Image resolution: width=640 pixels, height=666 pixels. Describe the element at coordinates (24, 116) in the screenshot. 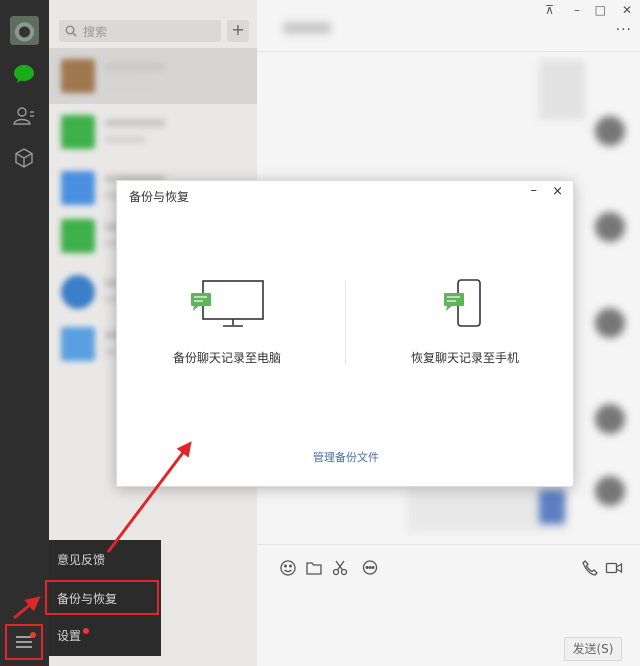

I see `contacts-icon` at that location.